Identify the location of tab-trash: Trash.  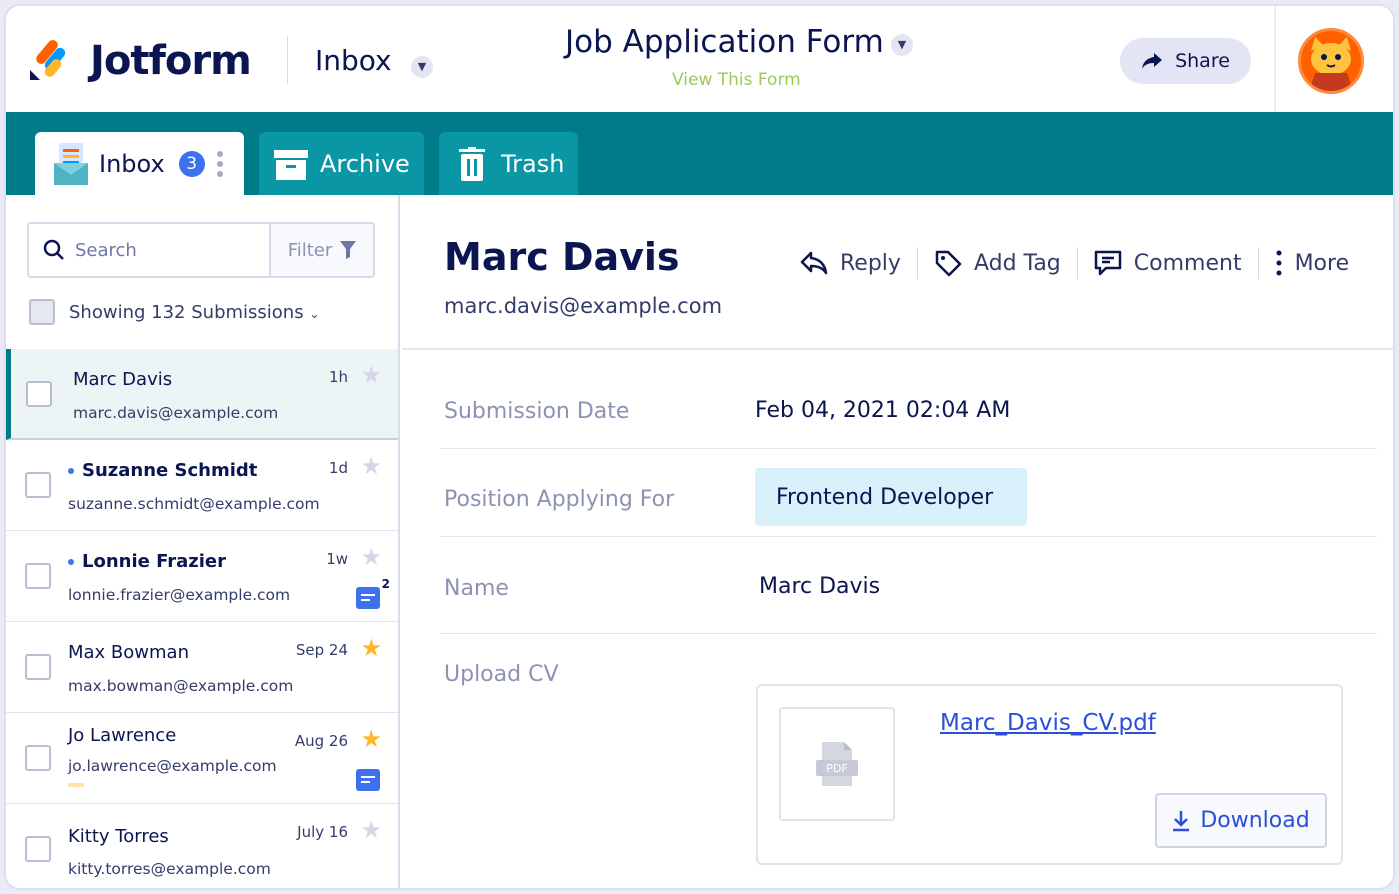
(508, 163).